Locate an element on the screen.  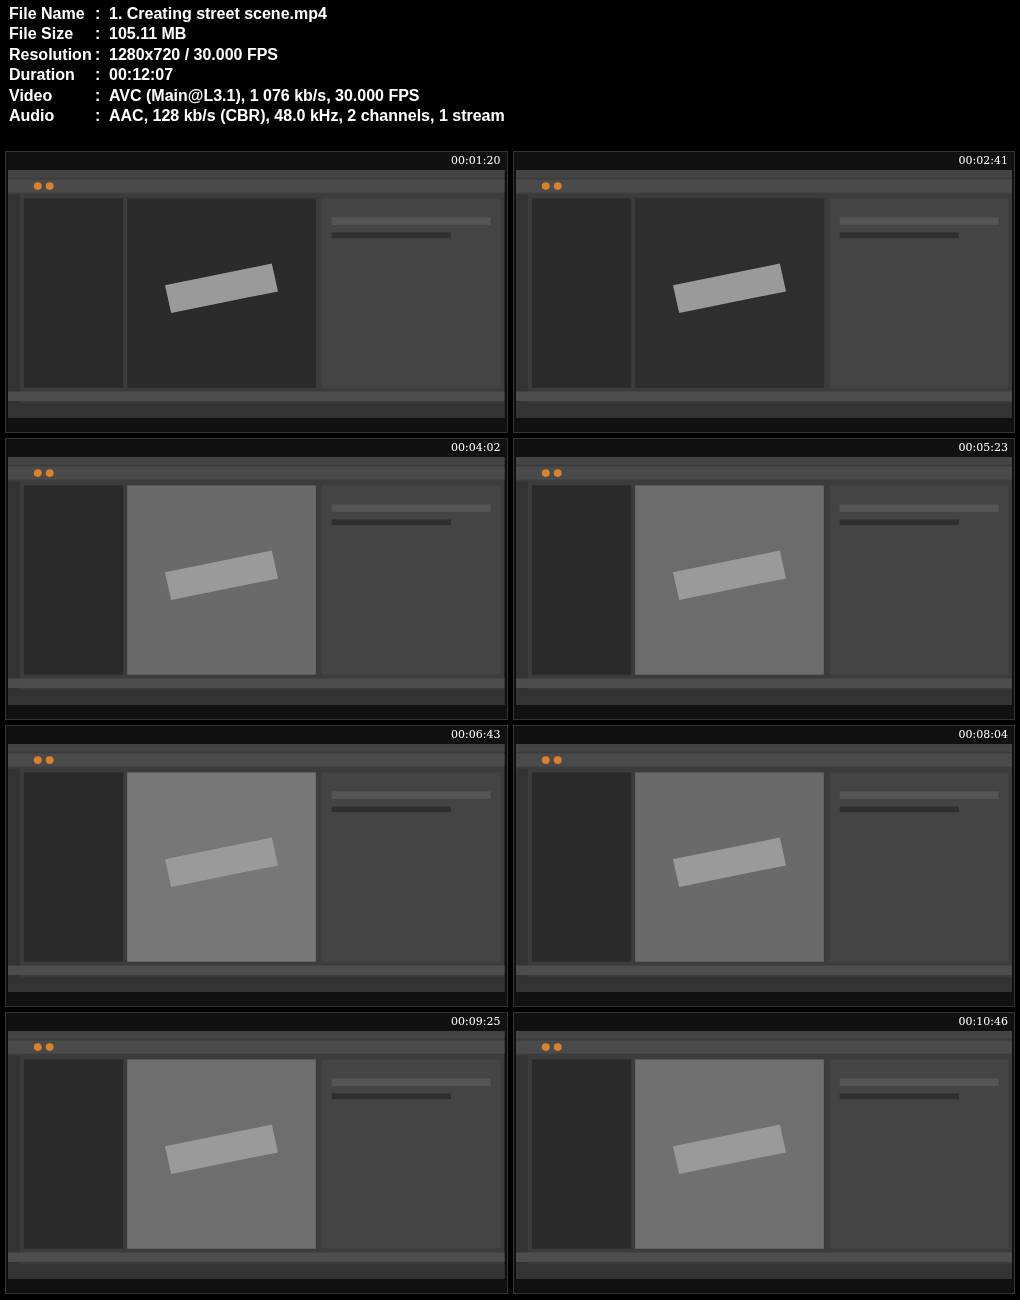
info-value: AVC (Main@L3.1), 1 076 kb/s, 30.000 FPS is located at coordinates (264, 95).